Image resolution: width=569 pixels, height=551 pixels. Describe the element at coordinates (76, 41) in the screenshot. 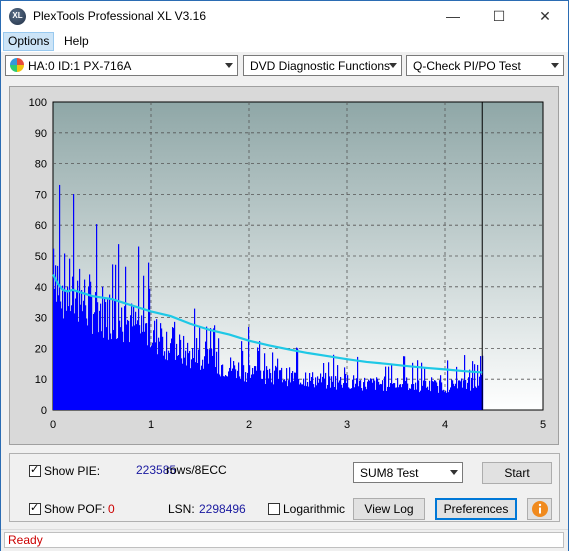

I see `menu-help: Help` at that location.